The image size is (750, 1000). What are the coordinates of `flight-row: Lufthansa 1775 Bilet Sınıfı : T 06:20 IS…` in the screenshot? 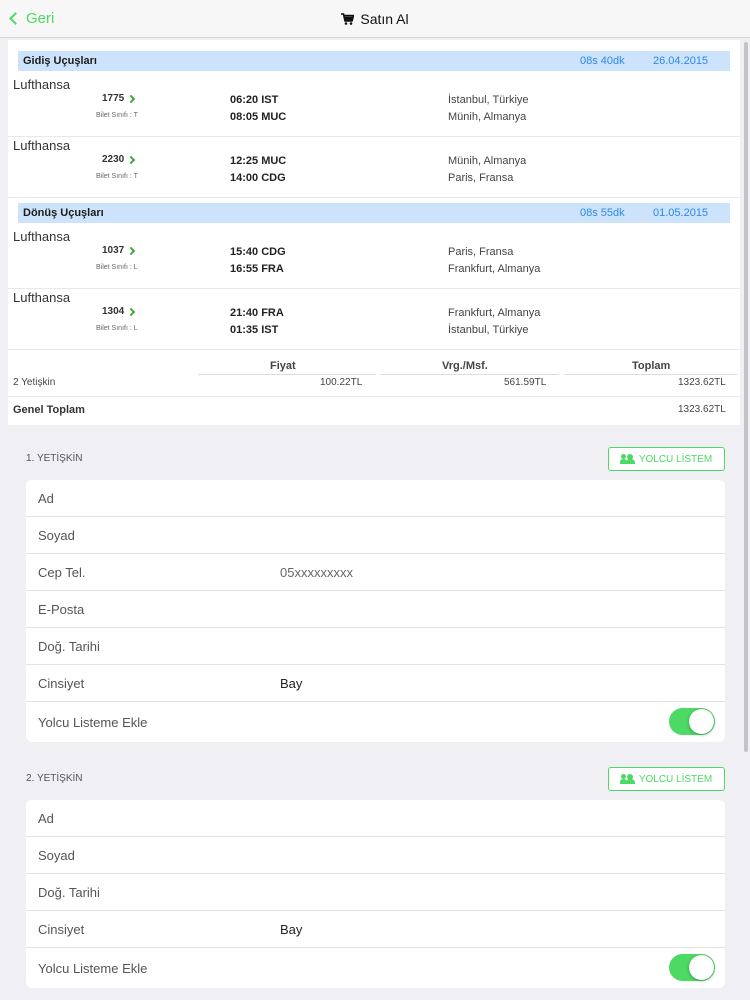 It's located at (374, 107).